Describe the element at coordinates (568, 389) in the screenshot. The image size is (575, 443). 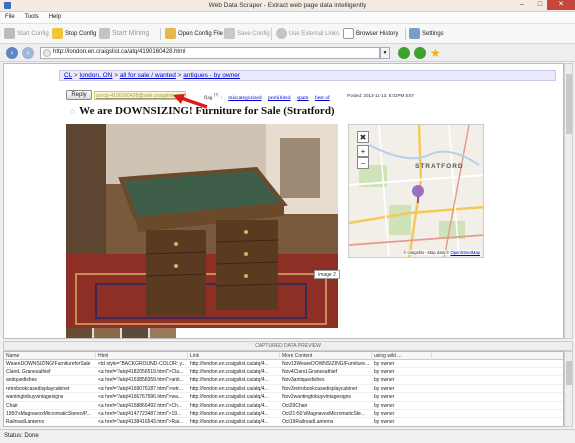
I see `table-scrollbar` at that location.